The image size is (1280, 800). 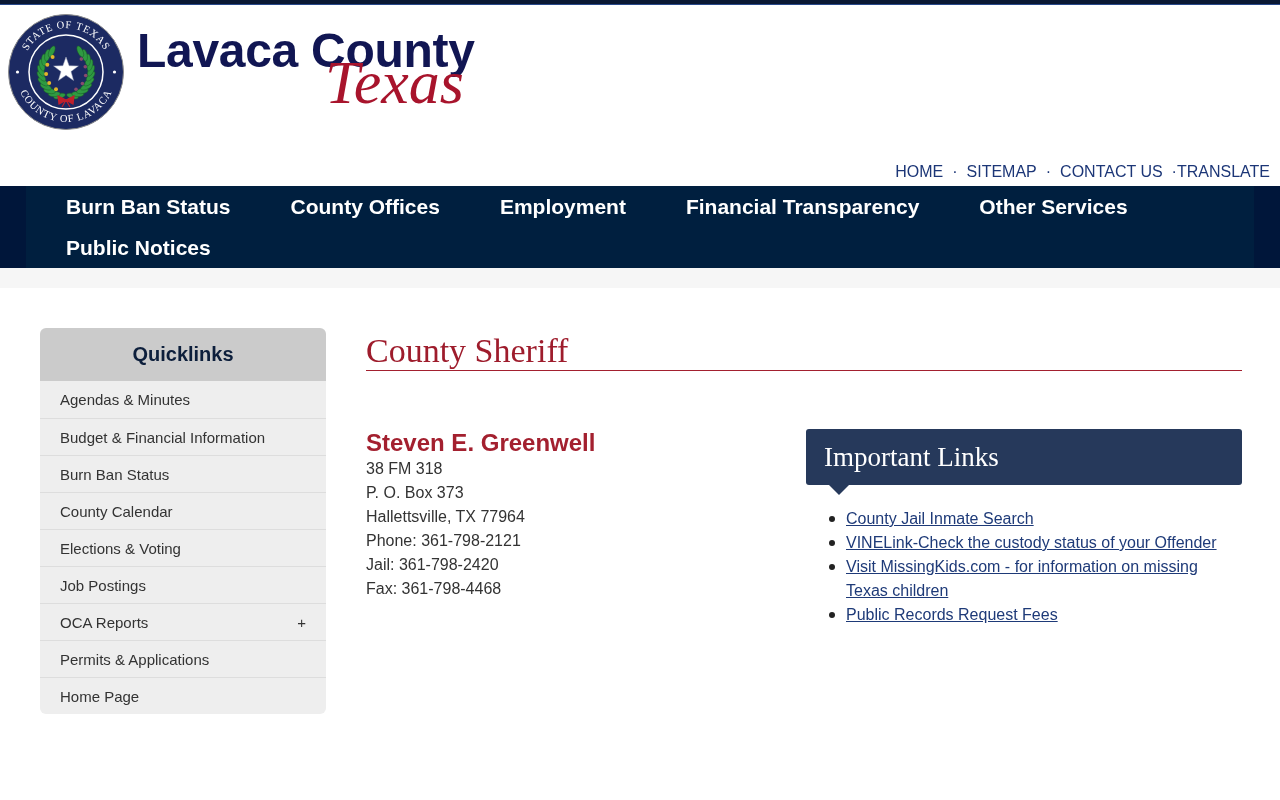 I want to click on sidebar-link: Home Page, so click(x=183, y=695).